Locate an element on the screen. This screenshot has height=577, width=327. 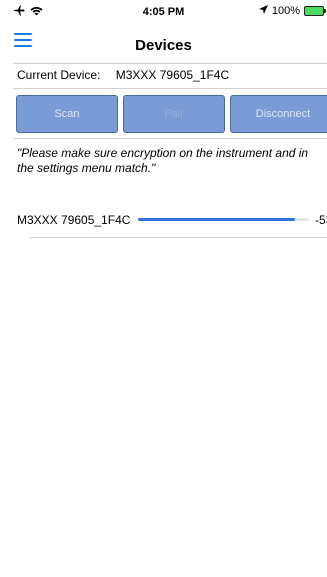
current-device-value: M3XXX 79605_1F4C is located at coordinates (172, 75).